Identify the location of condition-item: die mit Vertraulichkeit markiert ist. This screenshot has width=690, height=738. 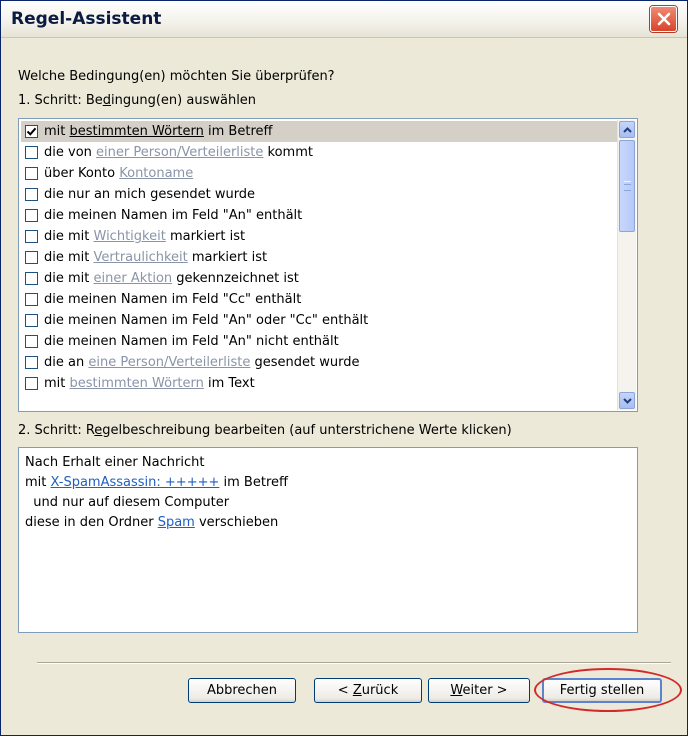
(319, 257).